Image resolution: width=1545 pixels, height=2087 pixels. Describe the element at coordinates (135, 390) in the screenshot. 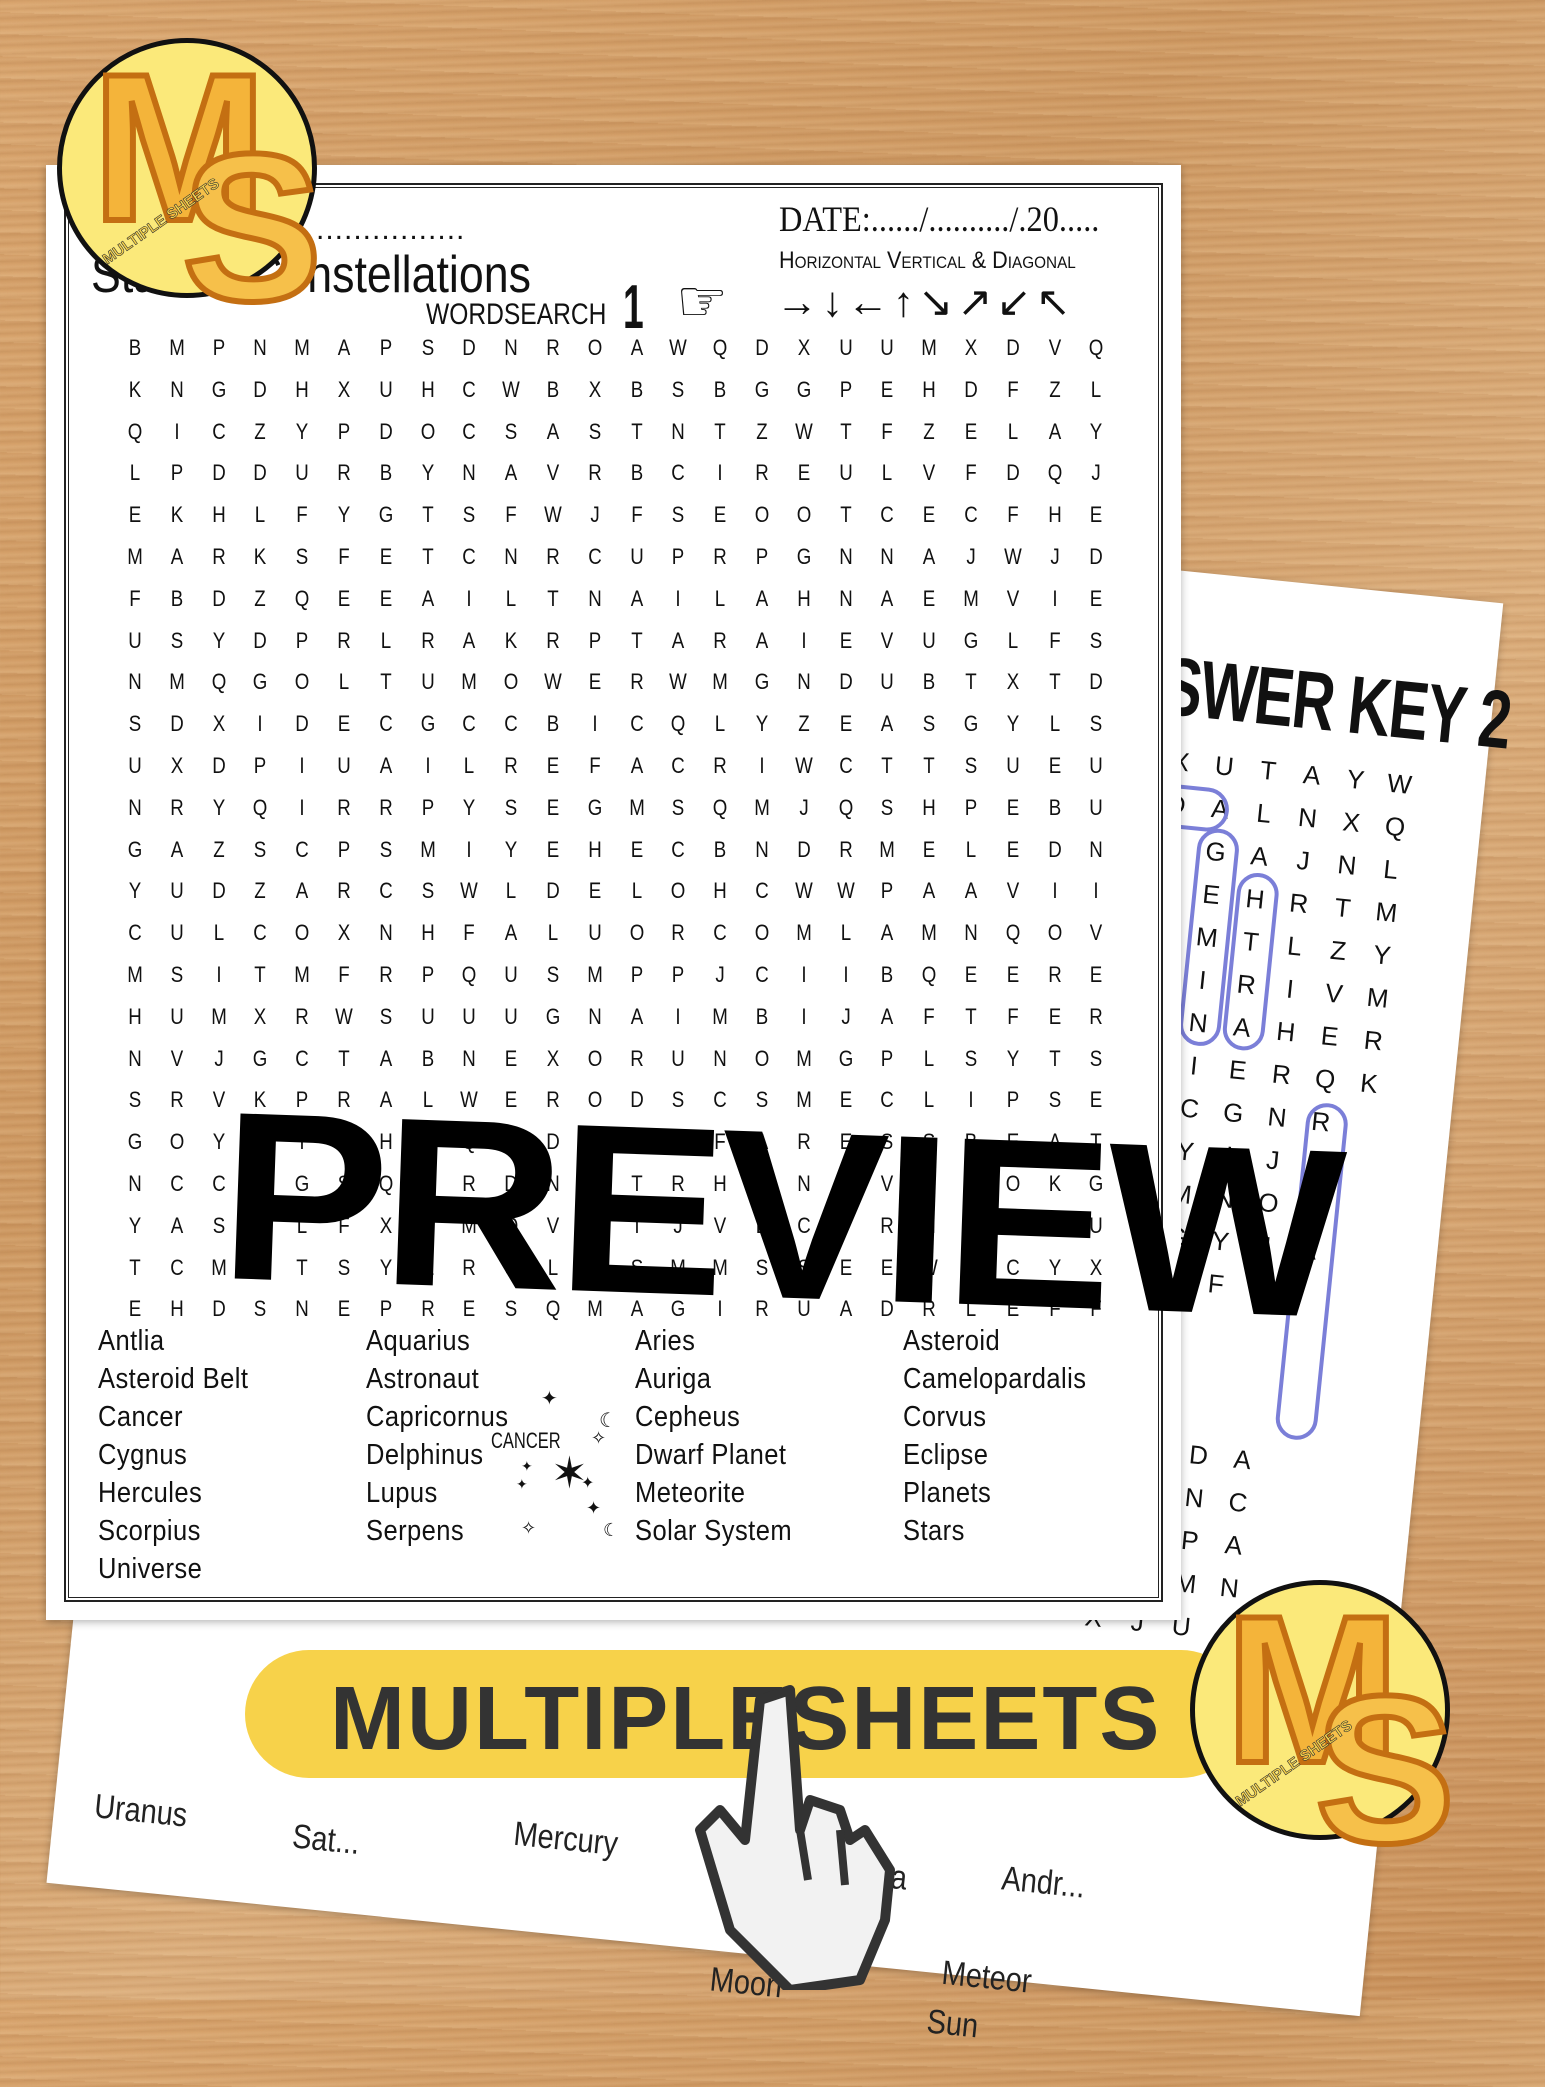

I see `grid-letter: K` at that location.